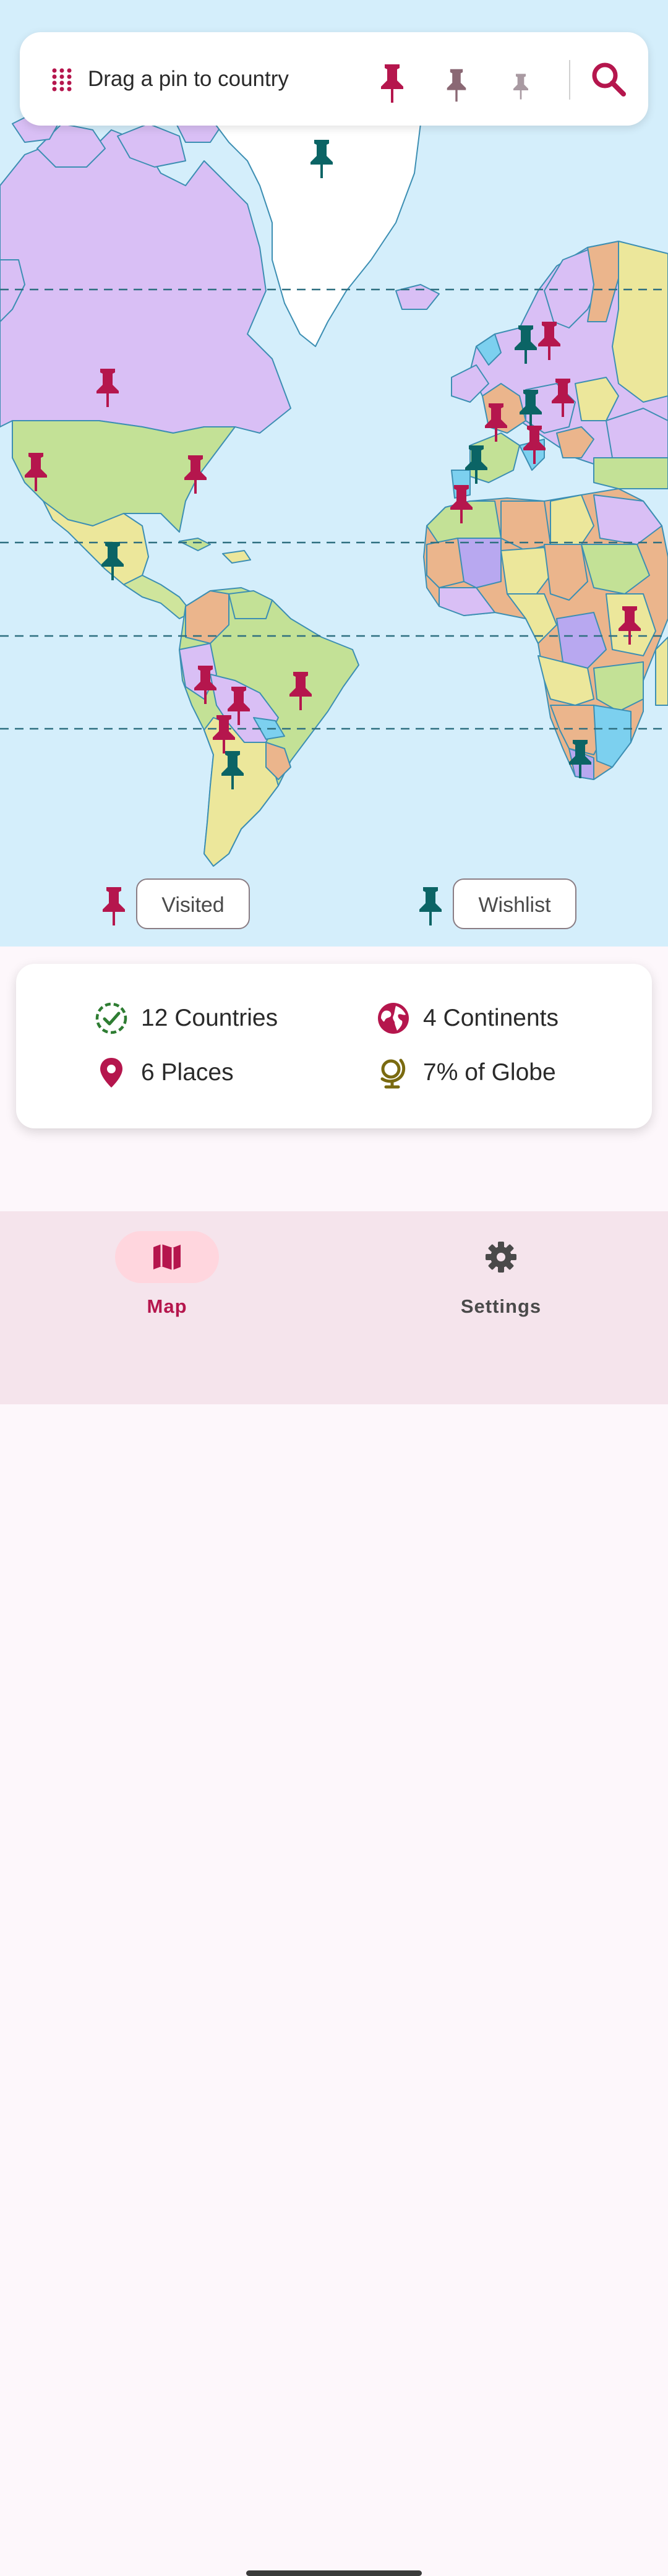 The width and height of the screenshot is (668, 2576). I want to click on wishlist-legend-pin-icon, so click(430, 908).